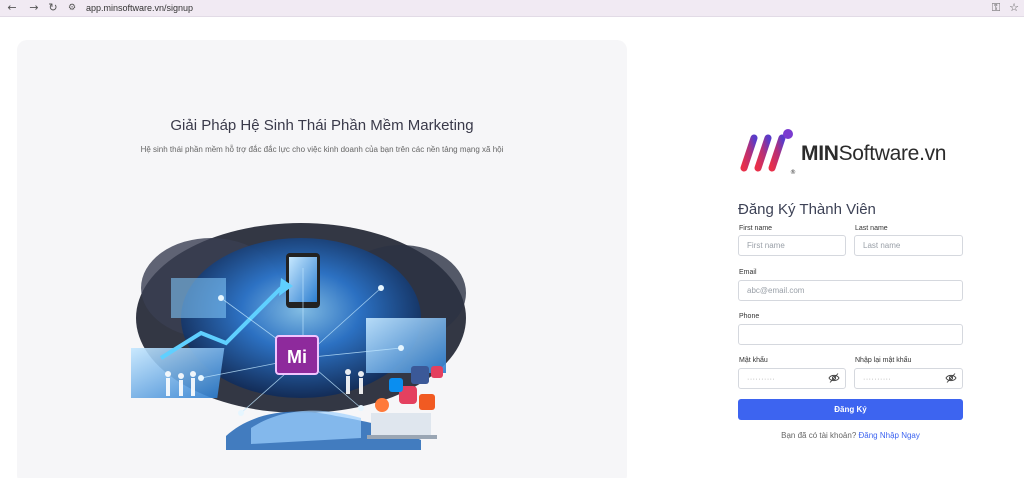 This screenshot has width=1024, height=478. What do you see at coordinates (877, 379) in the screenshot?
I see `confirm-password-value: ··········` at bounding box center [877, 379].